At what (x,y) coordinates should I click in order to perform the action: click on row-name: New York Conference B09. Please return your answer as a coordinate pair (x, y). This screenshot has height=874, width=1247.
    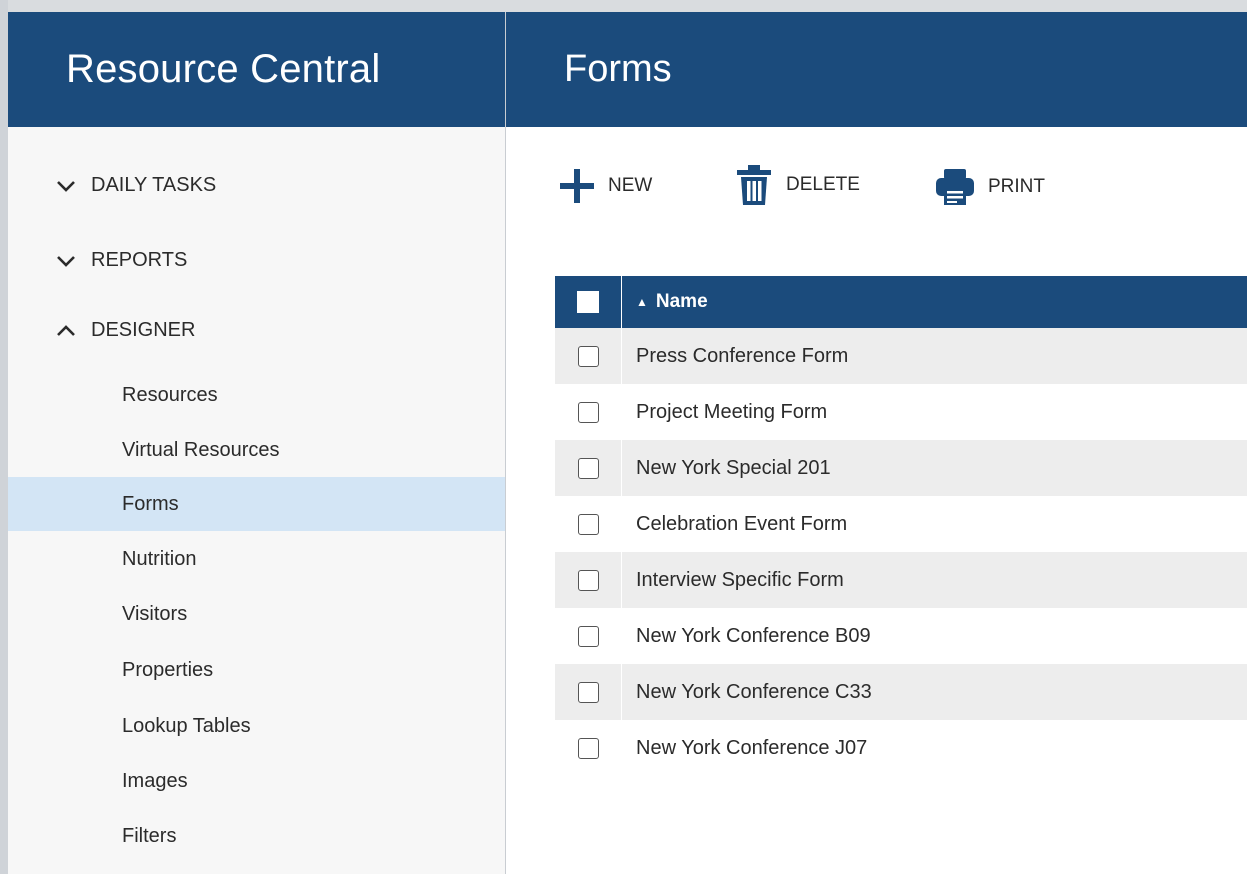
    Looking at the image, I should click on (753, 635).